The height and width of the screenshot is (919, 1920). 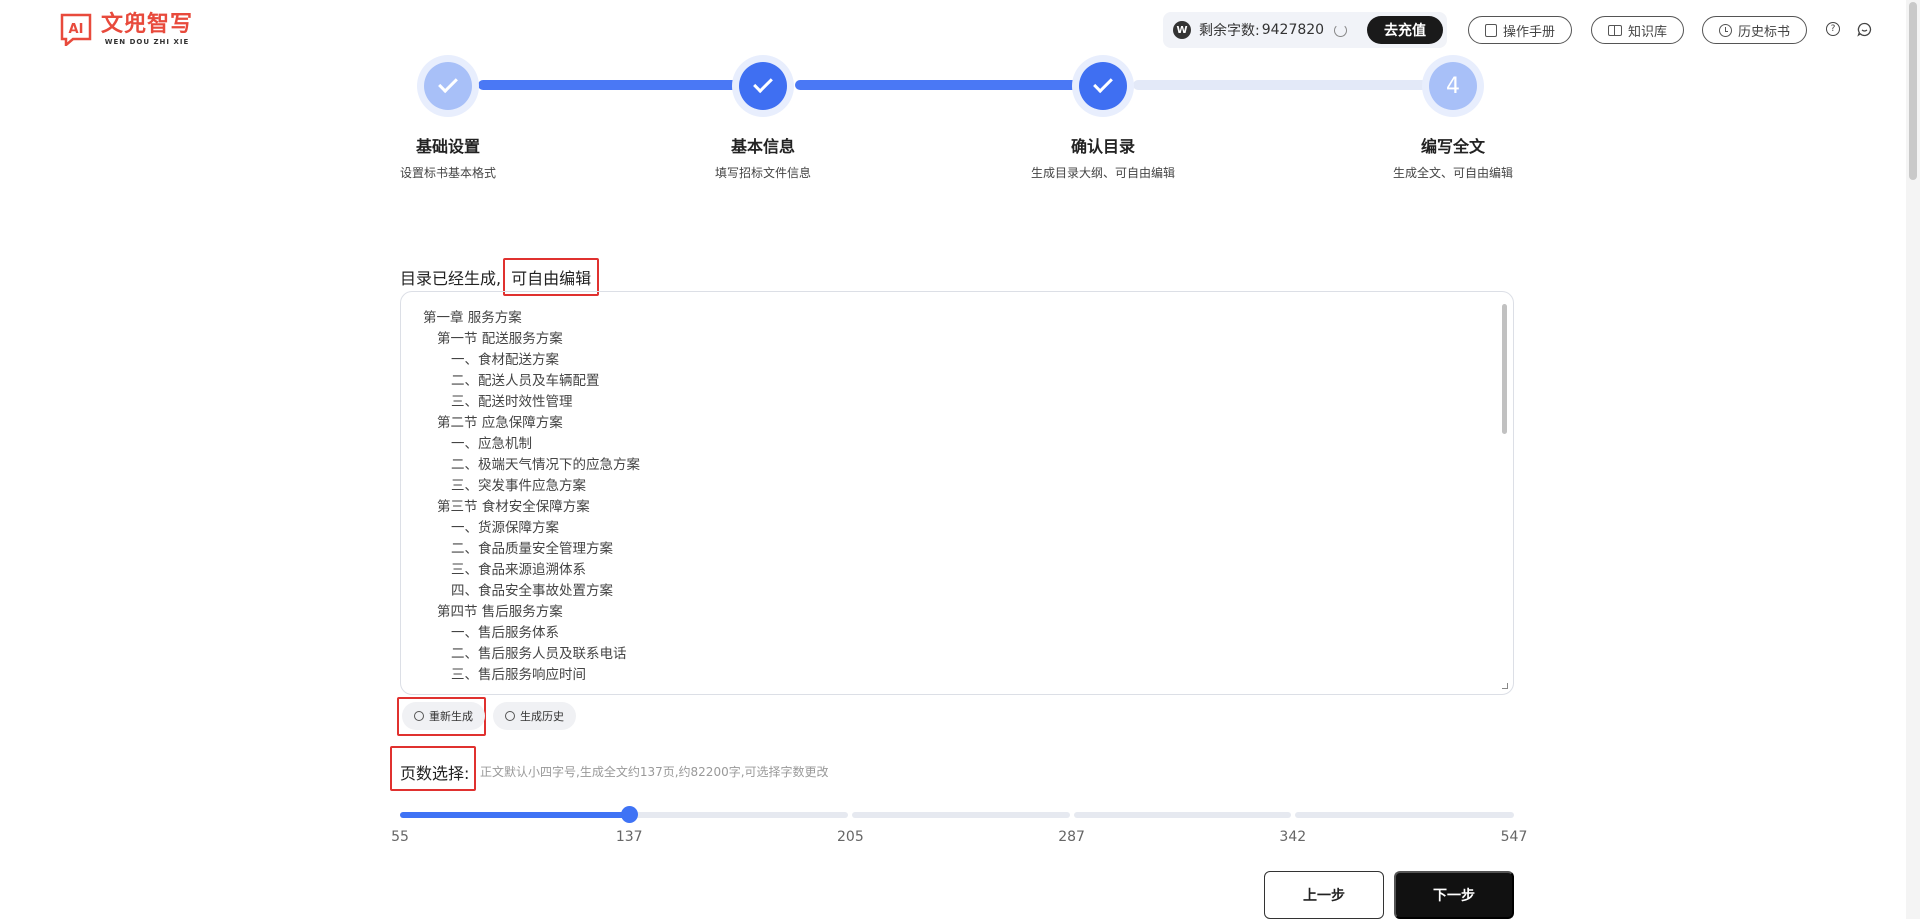 I want to click on refresh-icon, so click(x=419, y=716).